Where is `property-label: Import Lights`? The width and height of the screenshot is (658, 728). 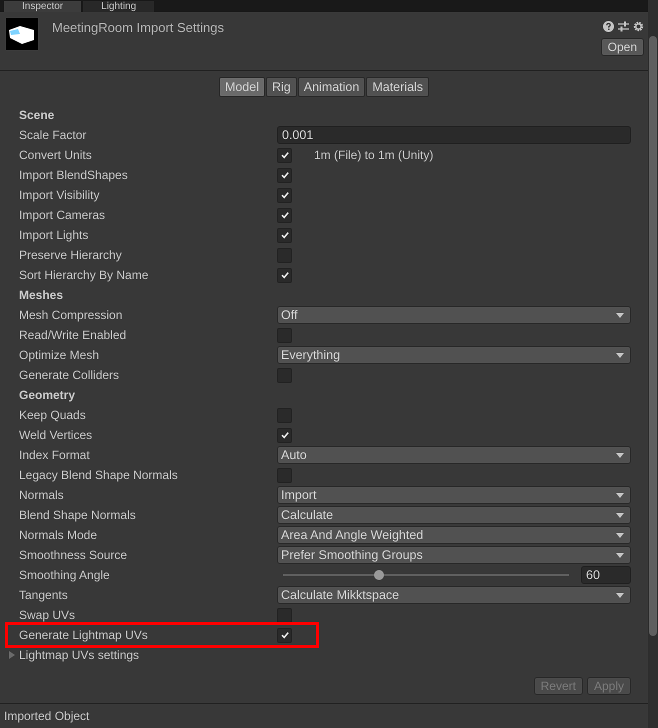 property-label: Import Lights is located at coordinates (54, 235).